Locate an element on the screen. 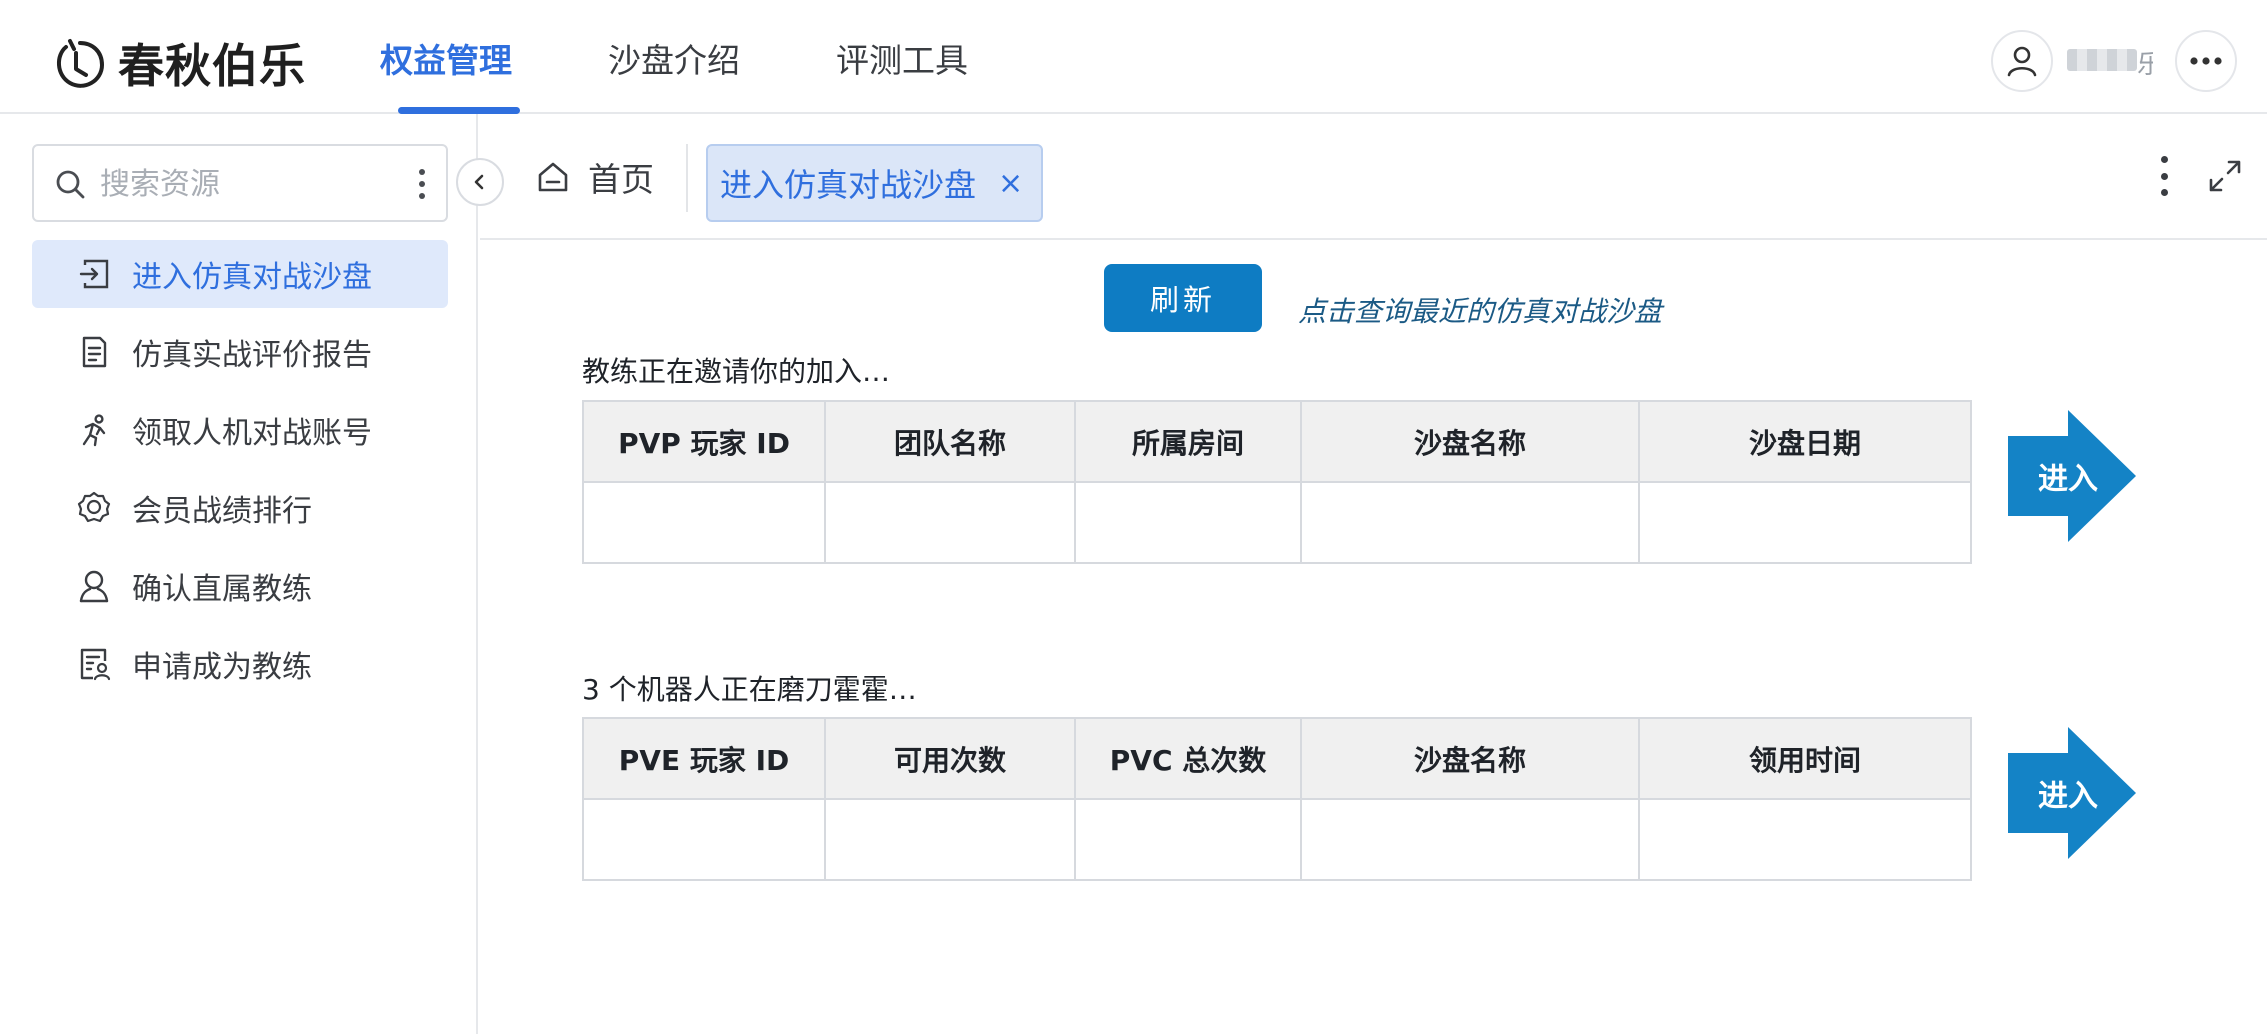  report-icon is located at coordinates (94, 352).